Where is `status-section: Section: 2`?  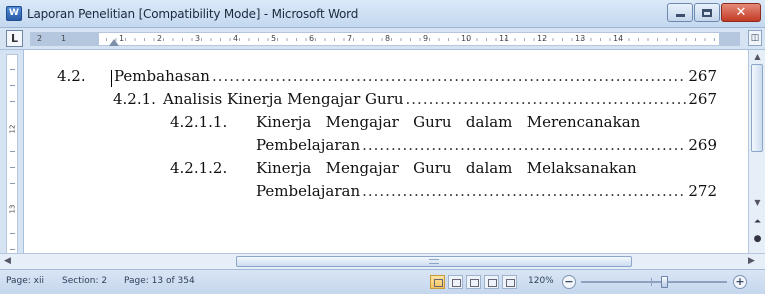 status-section: Section: 2 is located at coordinates (84, 281).